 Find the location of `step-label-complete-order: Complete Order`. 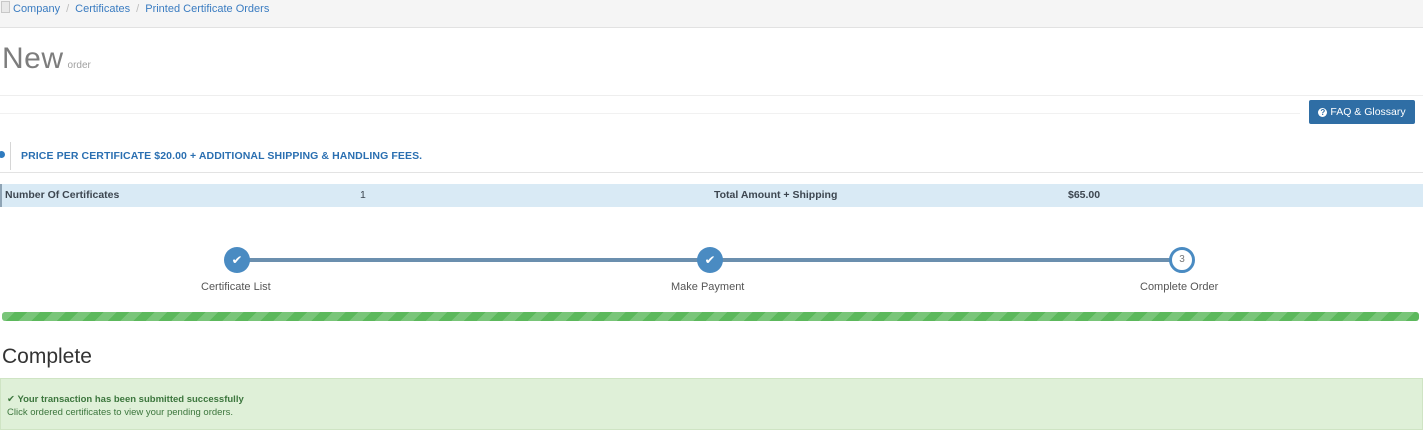

step-label-complete-order: Complete Order is located at coordinates (1179, 287).